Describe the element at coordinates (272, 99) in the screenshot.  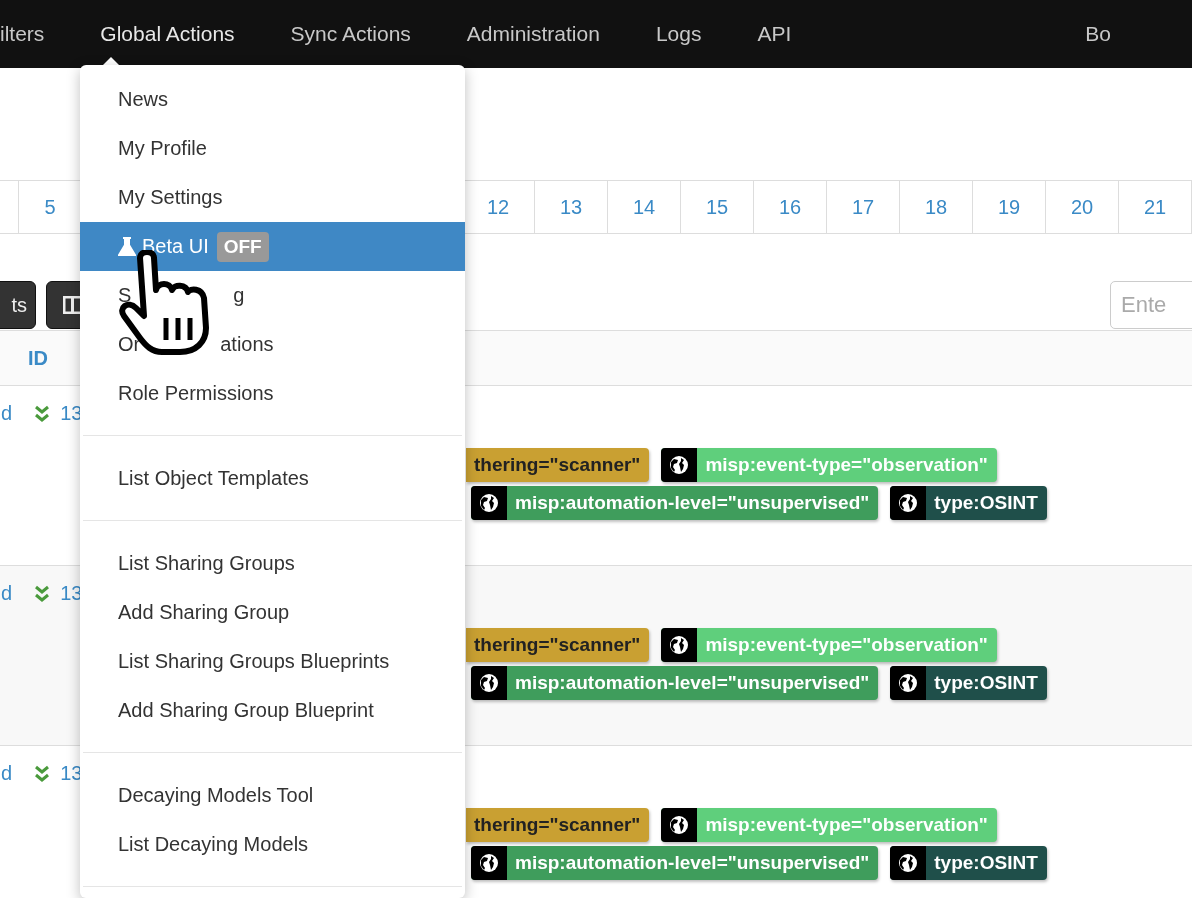
I see `menu-item: News` at that location.